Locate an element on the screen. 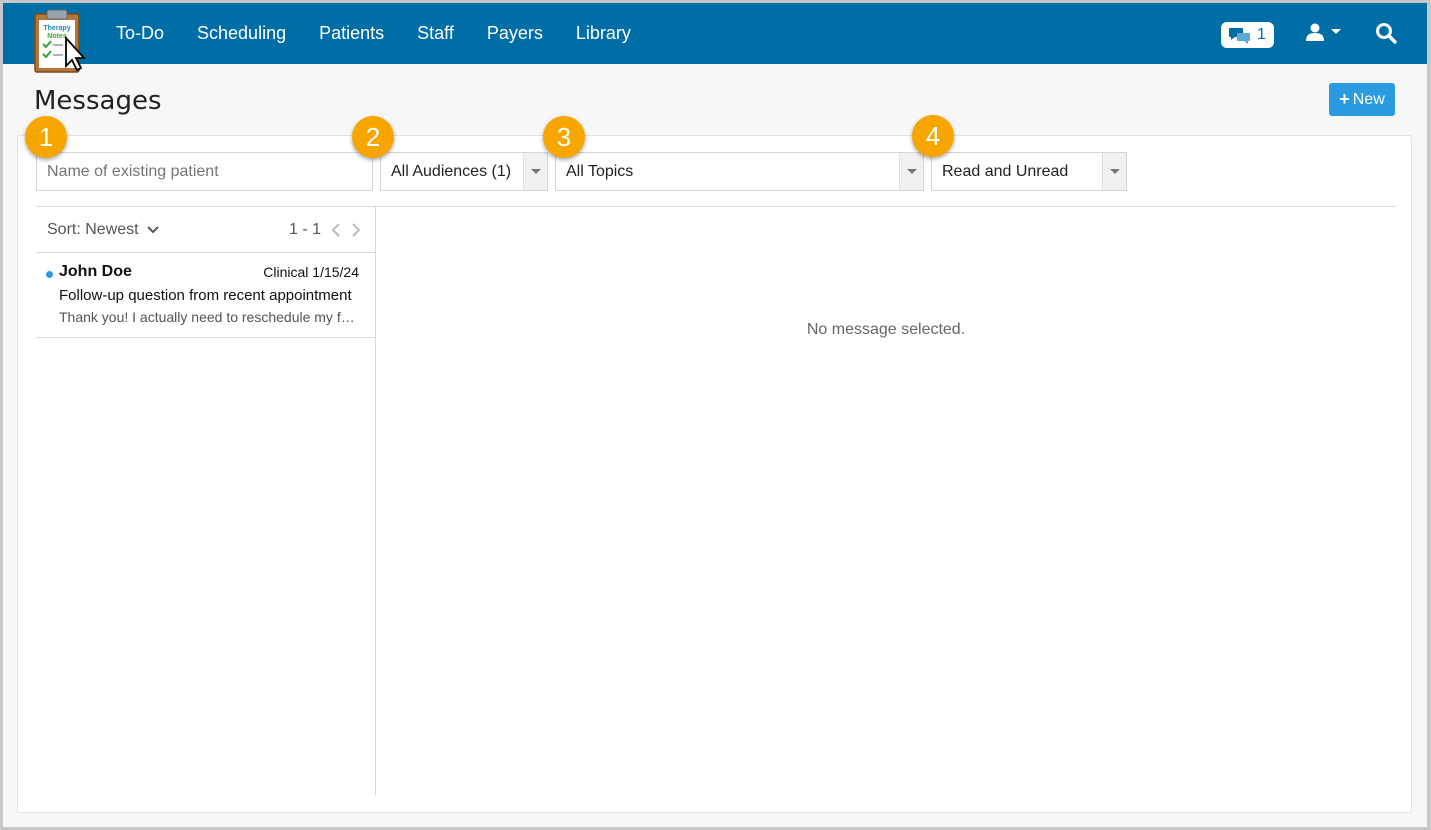 This screenshot has width=1431, height=830. callout-badge-2: 2 is located at coordinates (373, 137).